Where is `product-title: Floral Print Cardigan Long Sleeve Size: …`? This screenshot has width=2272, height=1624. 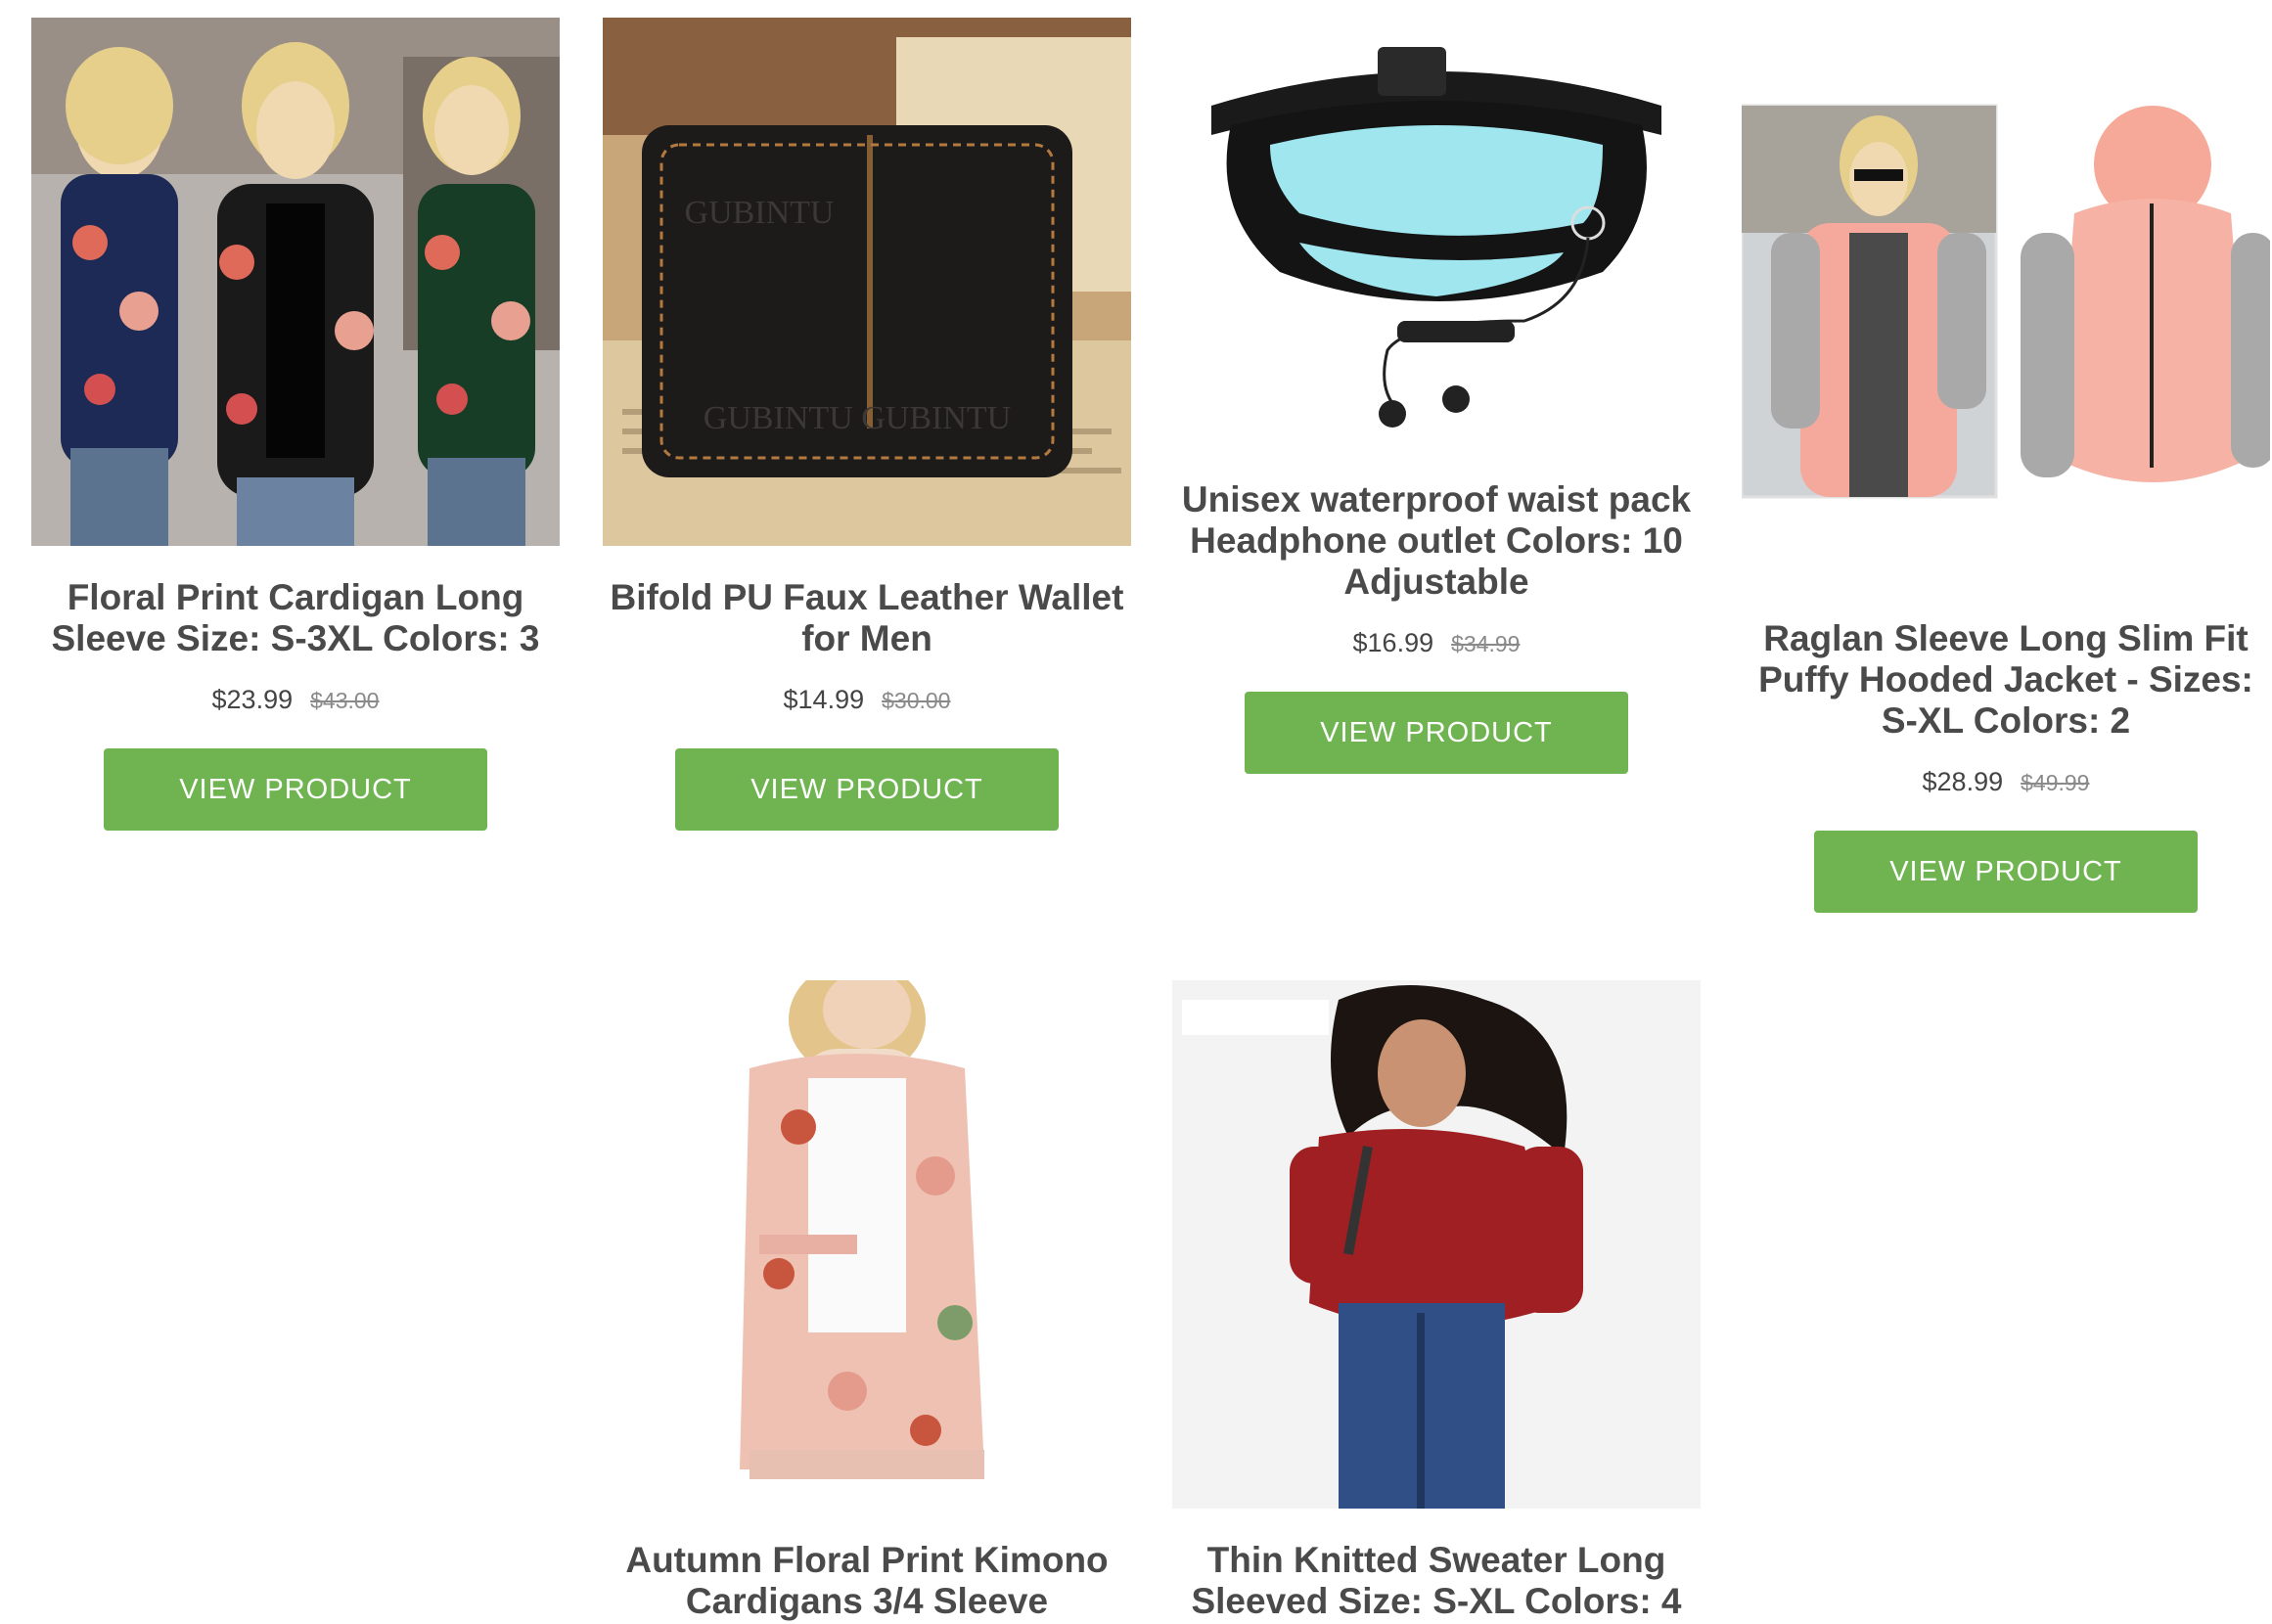
product-title: Floral Print Cardigan Long Sleeve Size: … is located at coordinates (295, 618).